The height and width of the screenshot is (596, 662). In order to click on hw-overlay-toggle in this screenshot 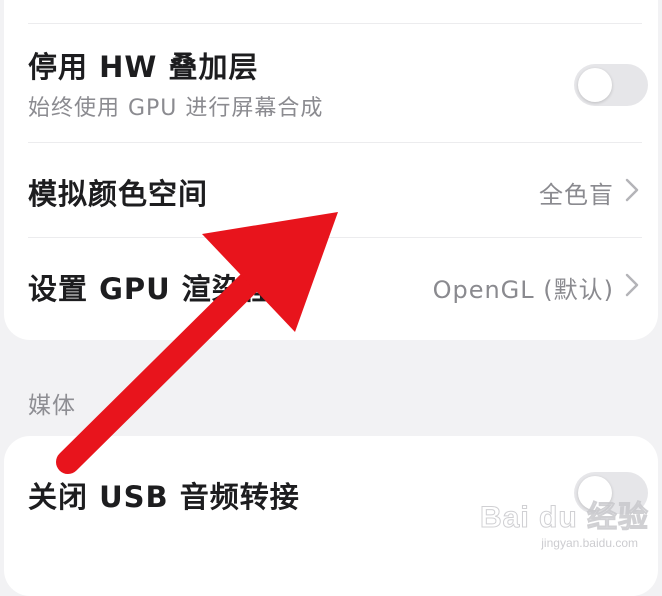, I will do `click(611, 85)`.